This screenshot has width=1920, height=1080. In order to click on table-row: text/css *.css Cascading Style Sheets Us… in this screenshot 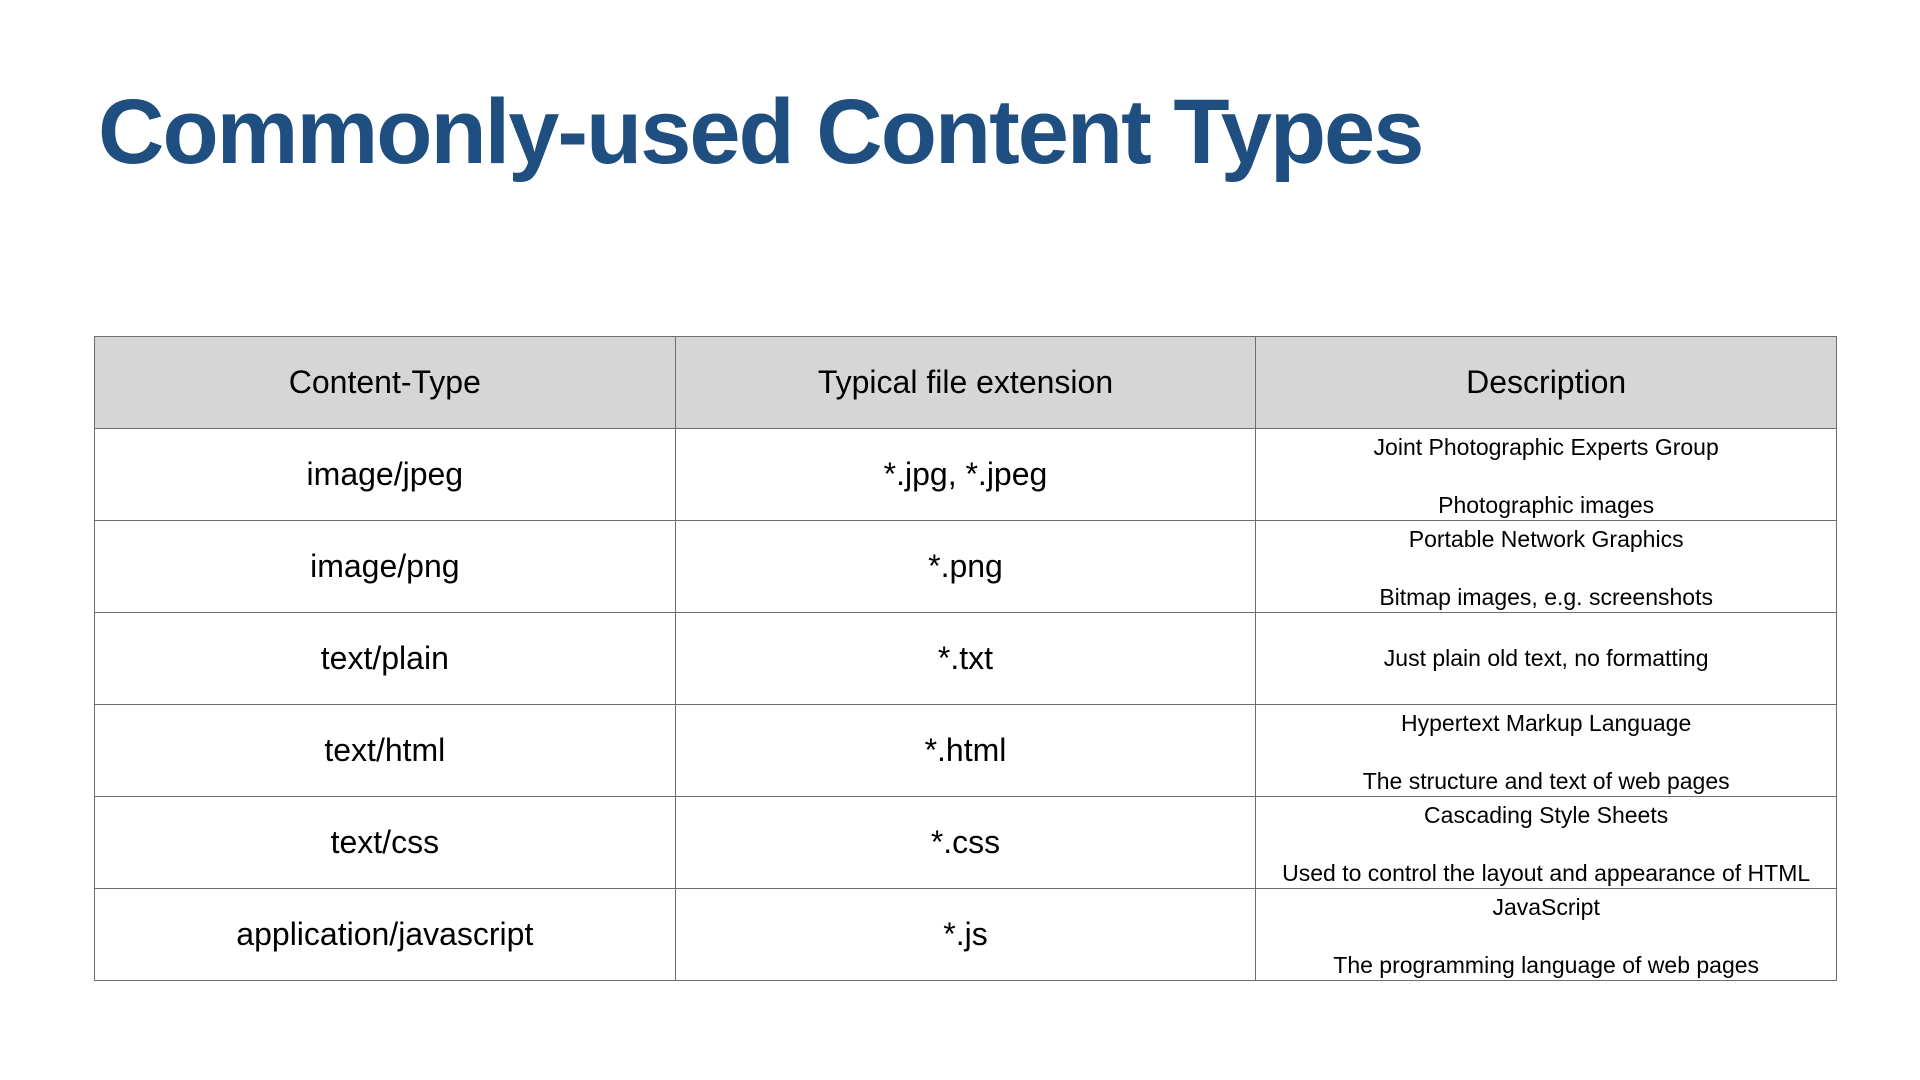, I will do `click(965, 842)`.